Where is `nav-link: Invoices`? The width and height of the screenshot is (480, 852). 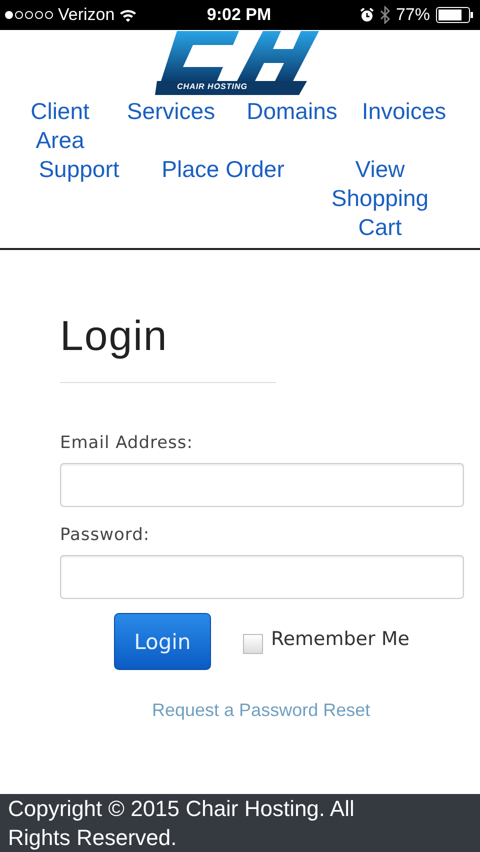
nav-link: Invoices is located at coordinates (404, 126).